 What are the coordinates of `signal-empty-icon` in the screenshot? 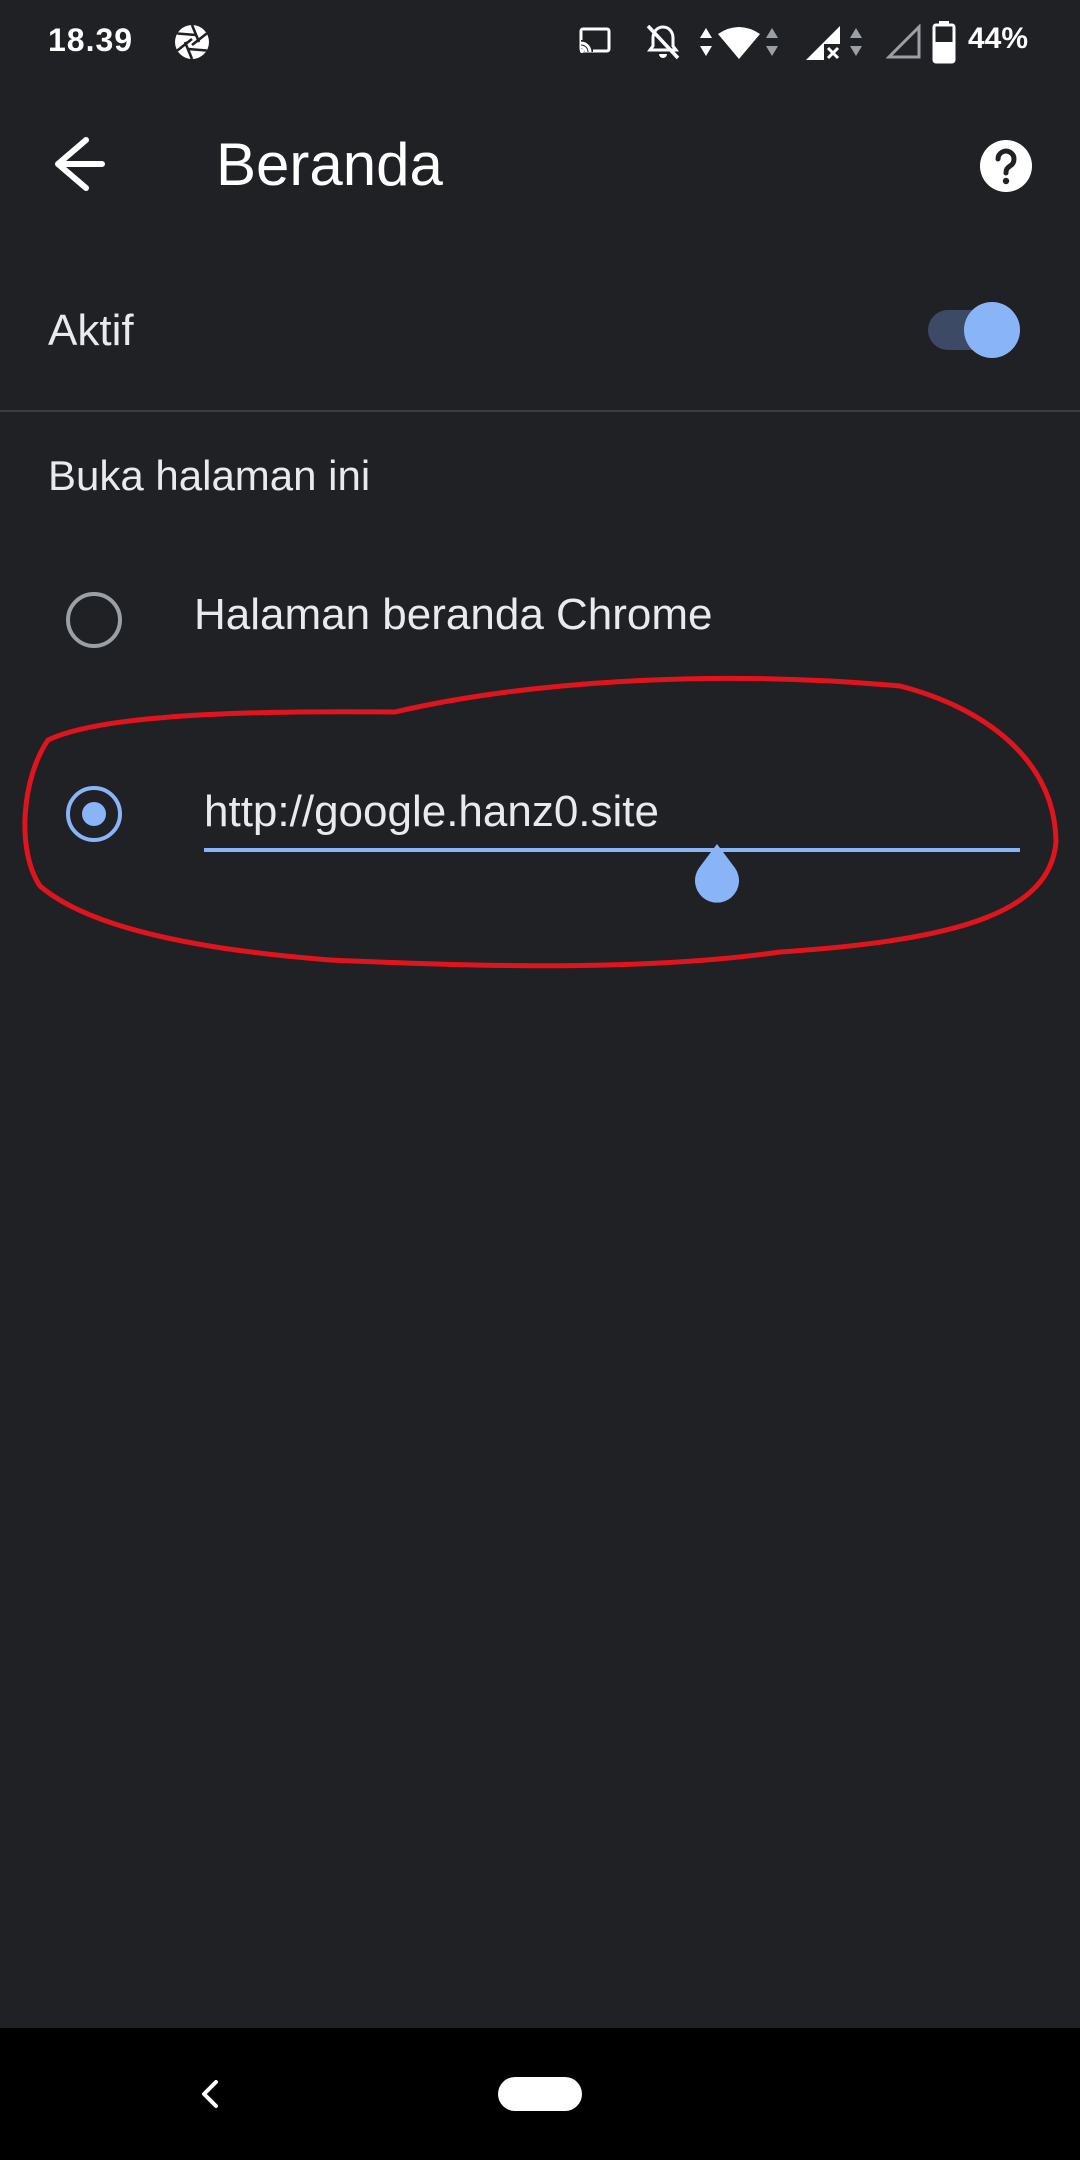 It's located at (903, 41).